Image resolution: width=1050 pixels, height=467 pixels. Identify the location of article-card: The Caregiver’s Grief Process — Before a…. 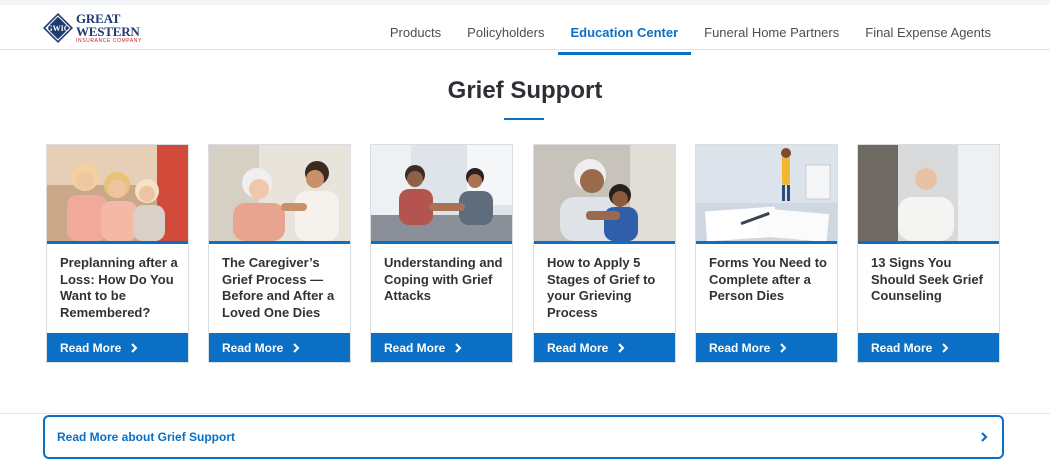
(279, 253).